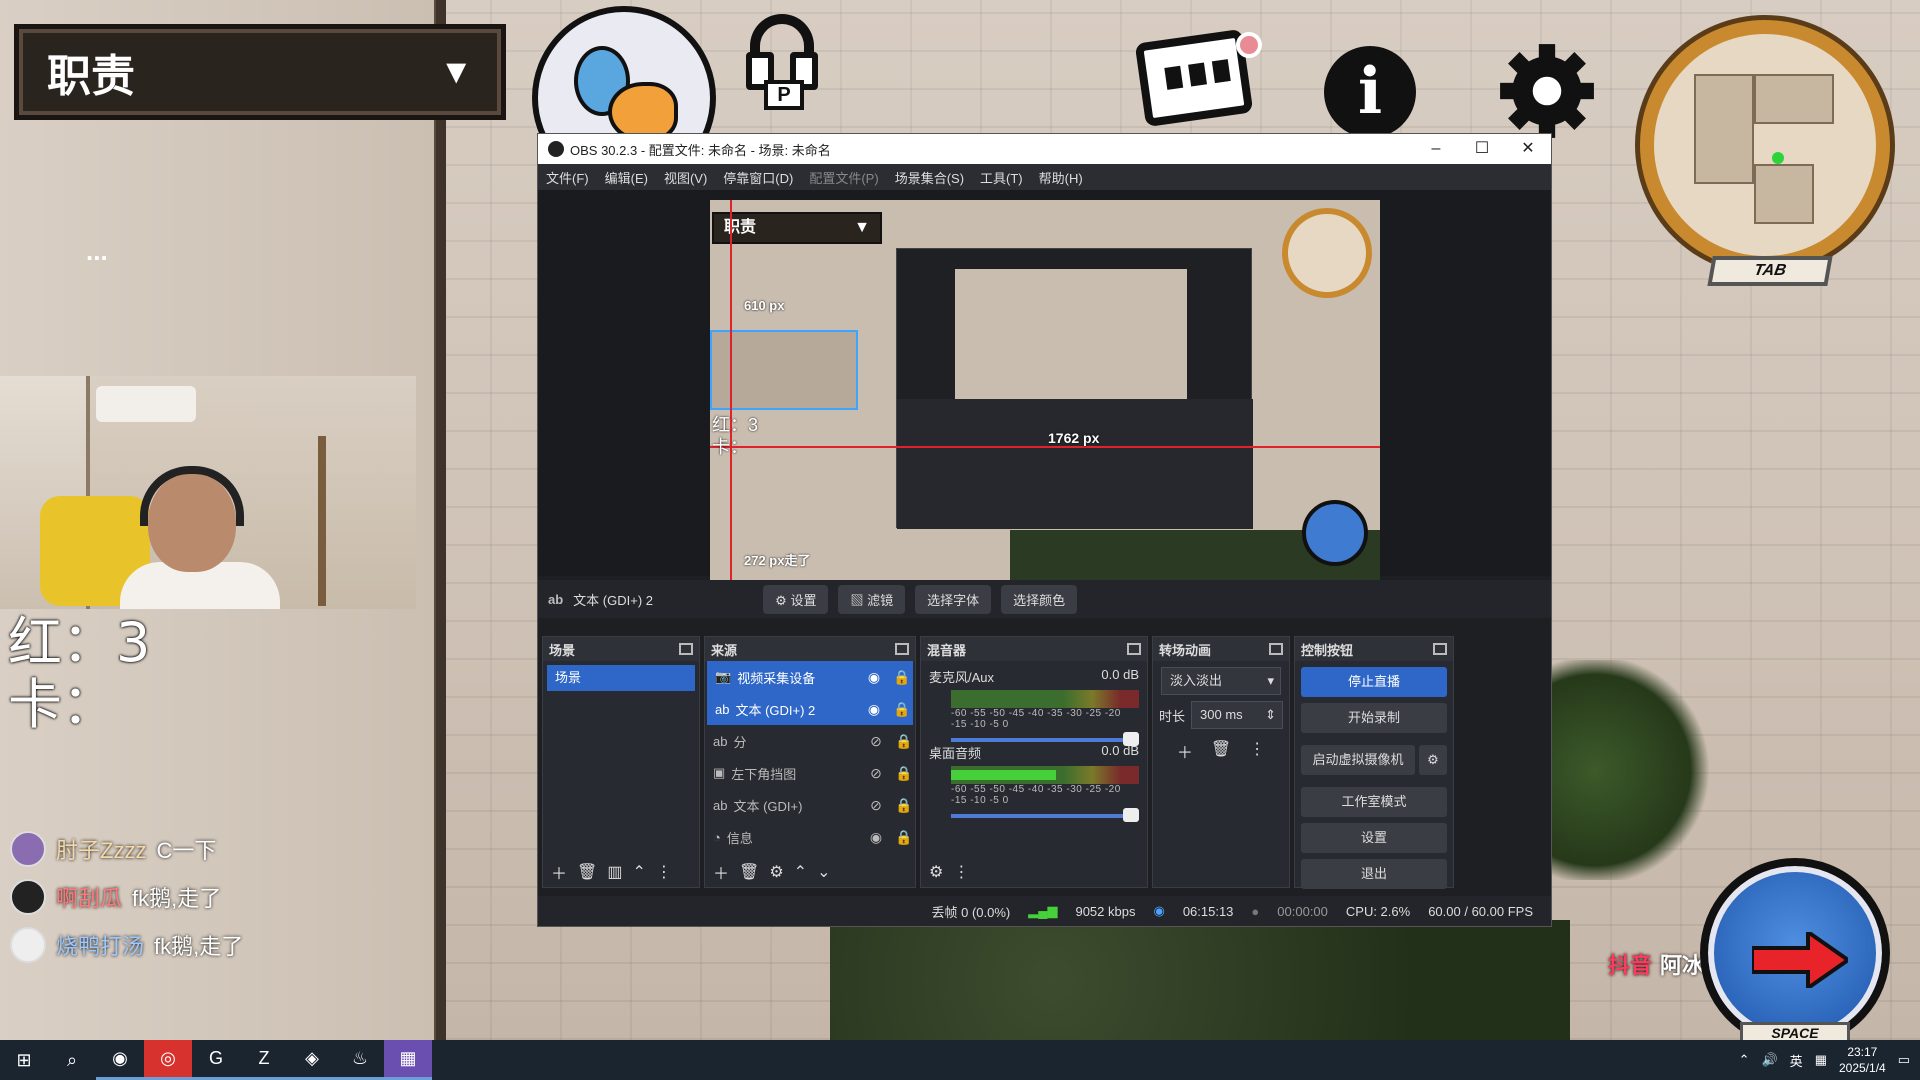 The width and height of the screenshot is (1920, 1080). I want to click on dock-title: 来源, so click(724, 650).